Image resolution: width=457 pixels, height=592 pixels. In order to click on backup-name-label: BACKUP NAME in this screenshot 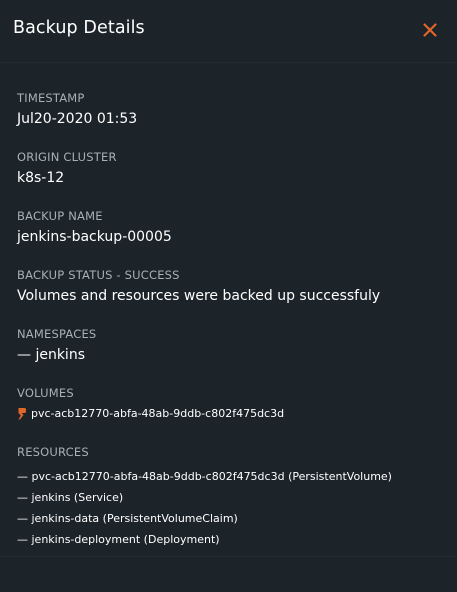, I will do `click(60, 216)`.